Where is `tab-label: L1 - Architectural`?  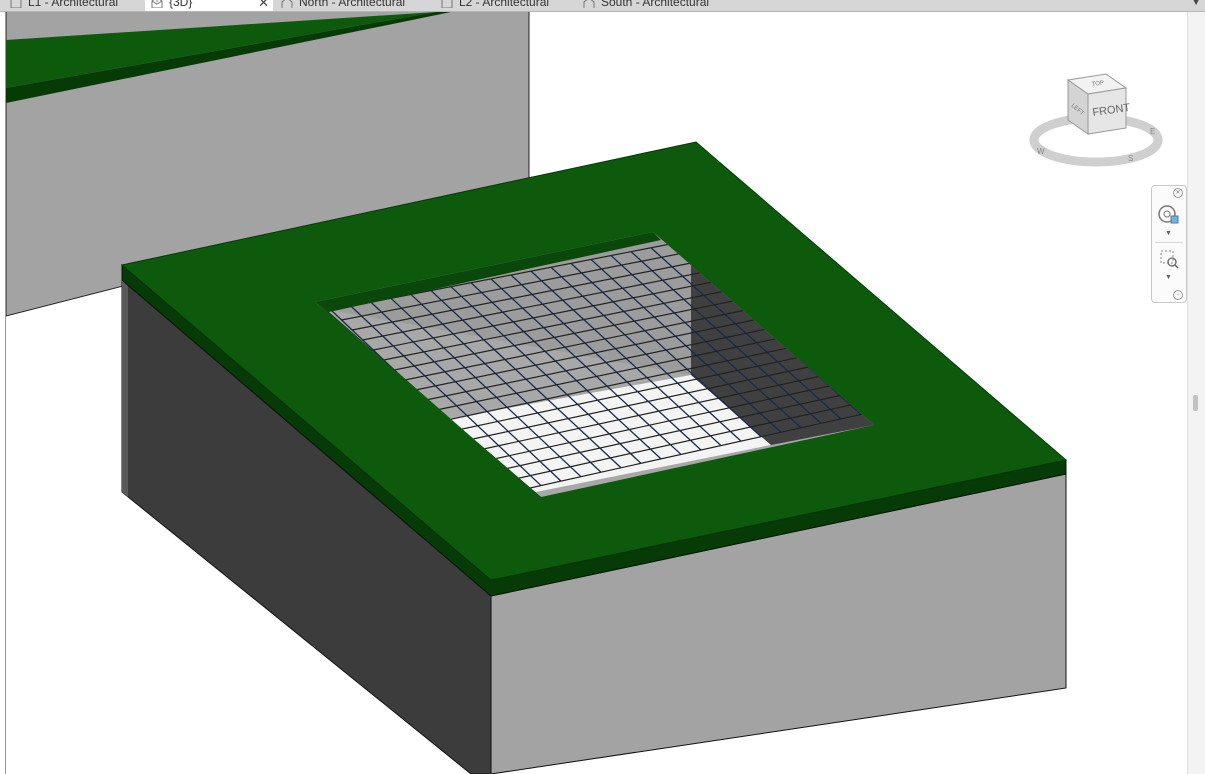
tab-label: L1 - Architectural is located at coordinates (73, 4).